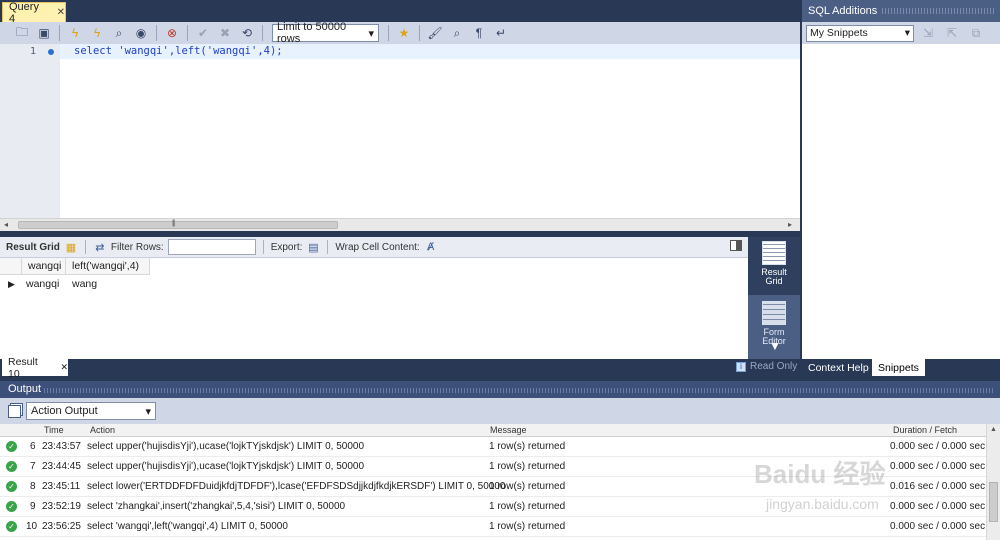 This screenshot has height=540, width=1000. Describe the element at coordinates (736, 245) in the screenshot. I see `toggle-panel-icon` at that location.